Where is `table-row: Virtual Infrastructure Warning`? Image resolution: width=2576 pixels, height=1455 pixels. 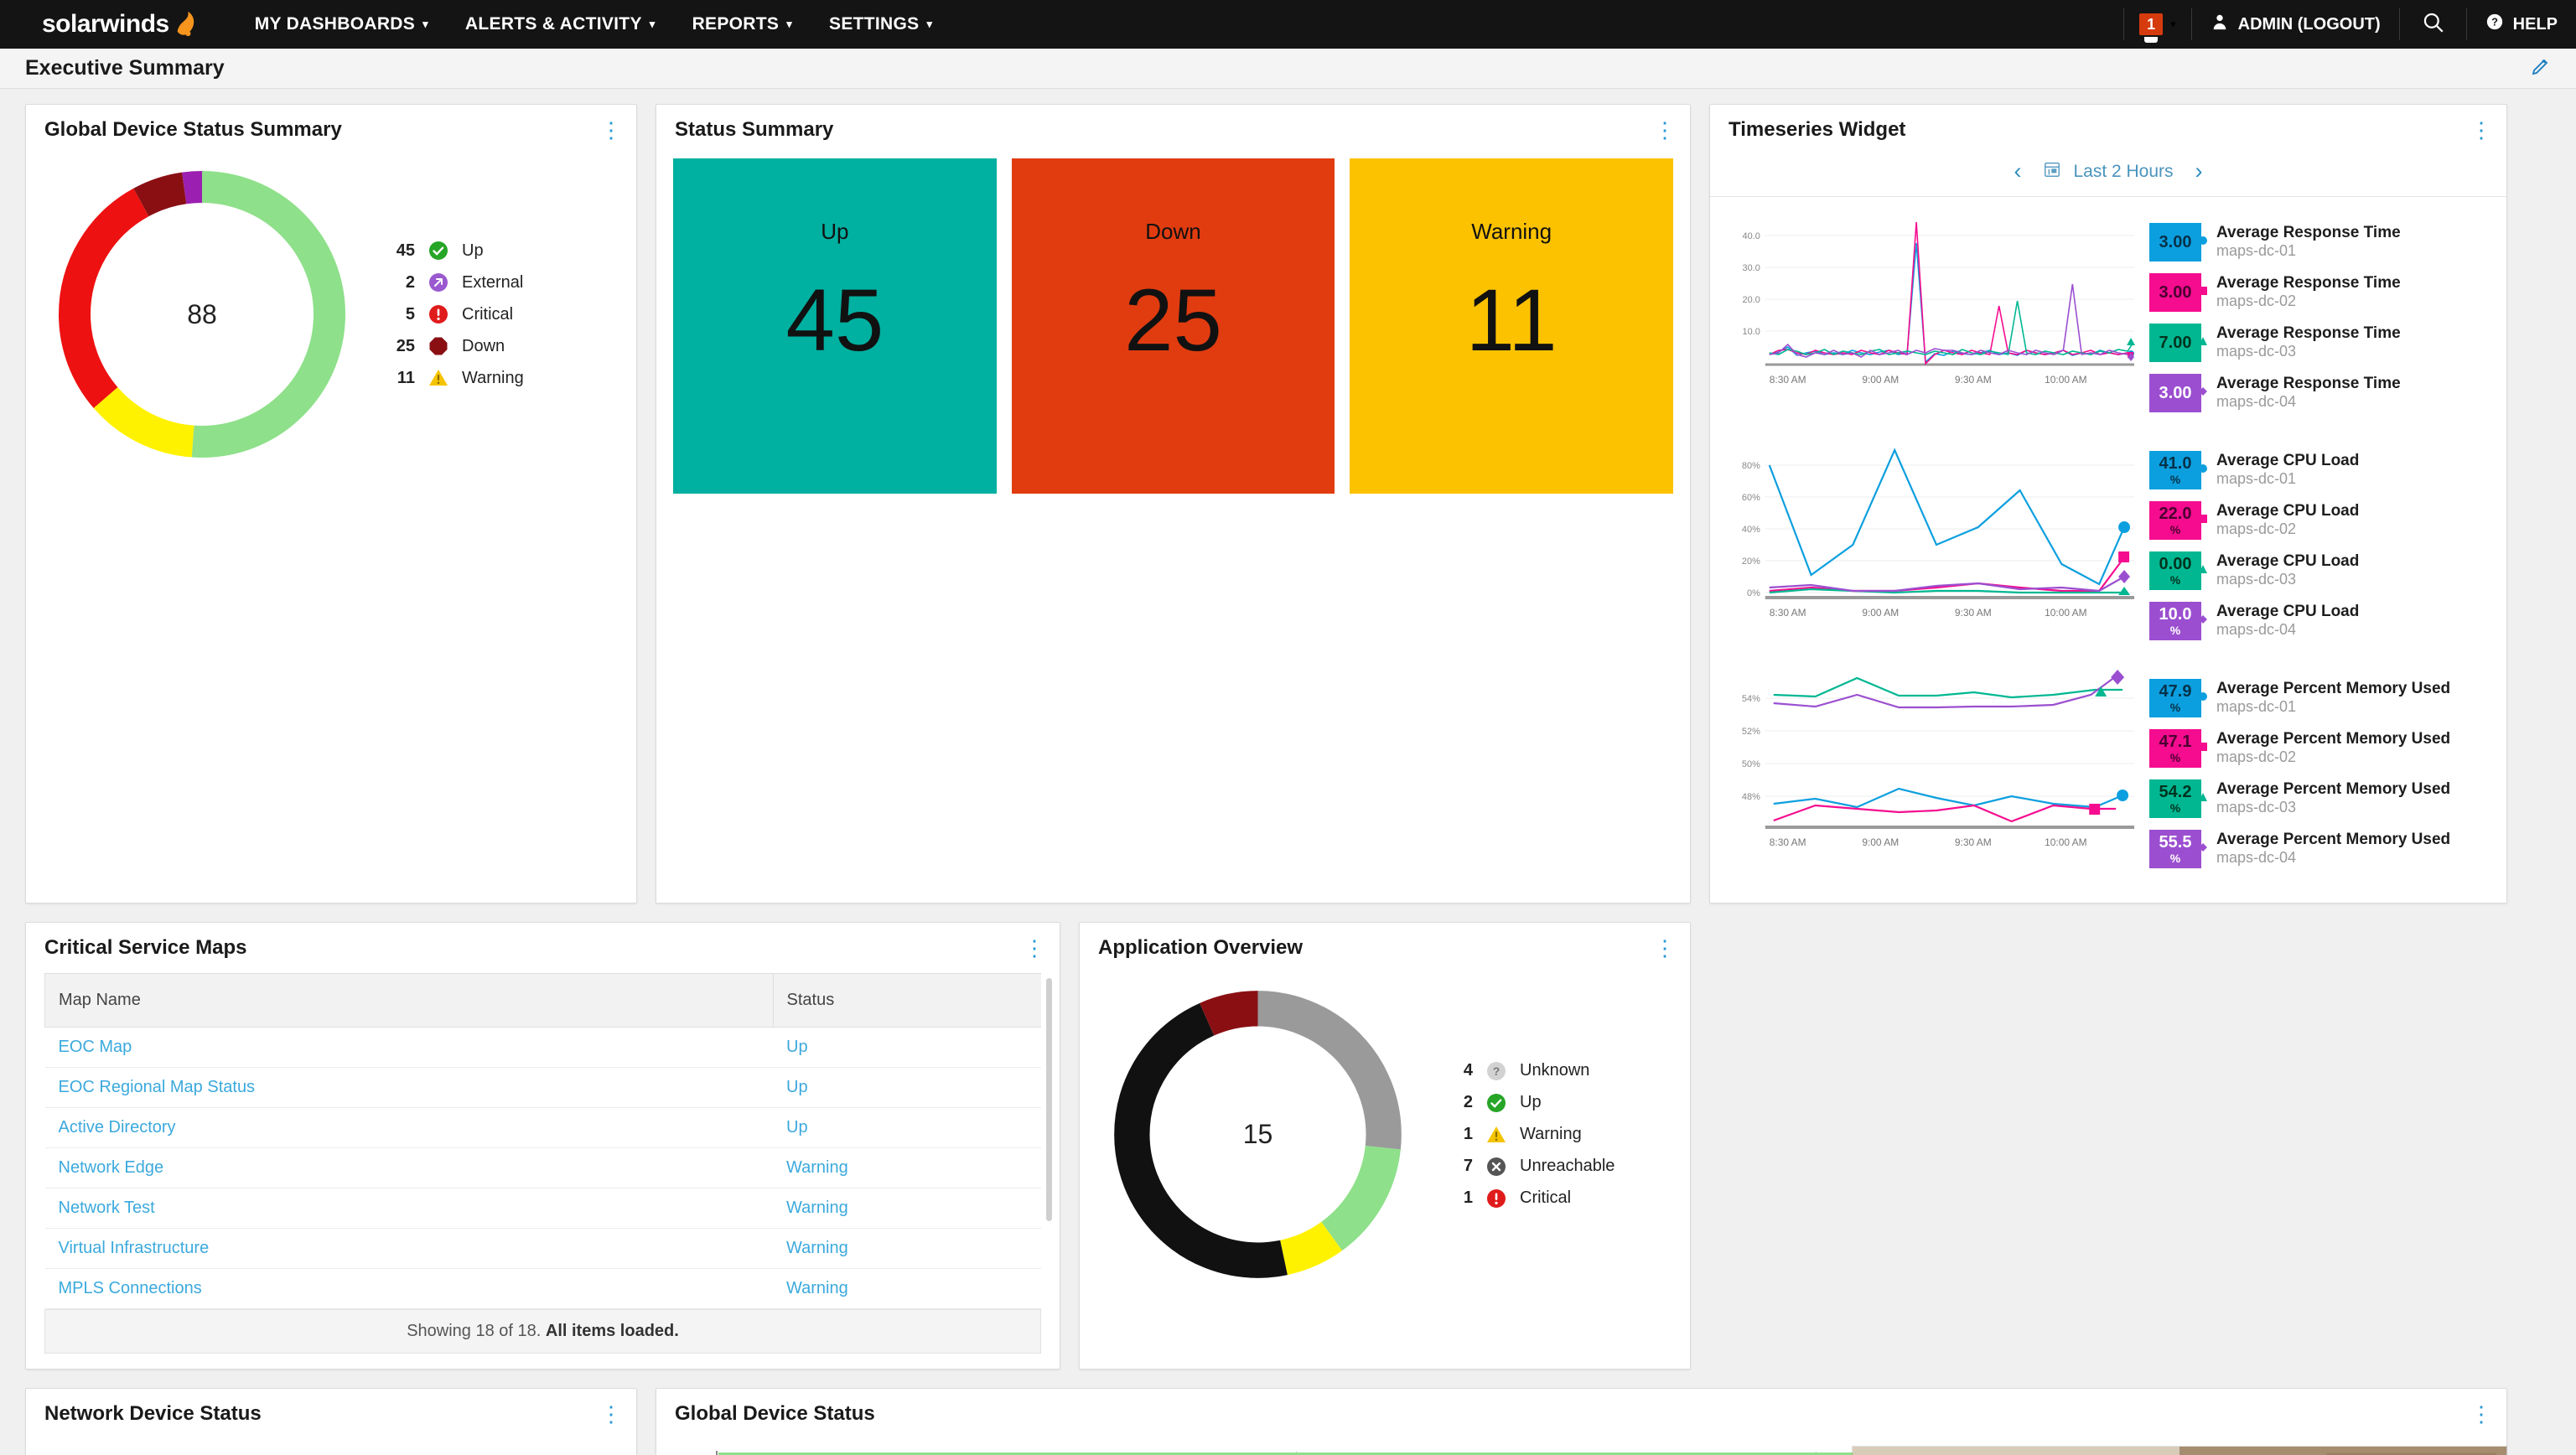 table-row: Virtual Infrastructure Warning is located at coordinates (542, 1248).